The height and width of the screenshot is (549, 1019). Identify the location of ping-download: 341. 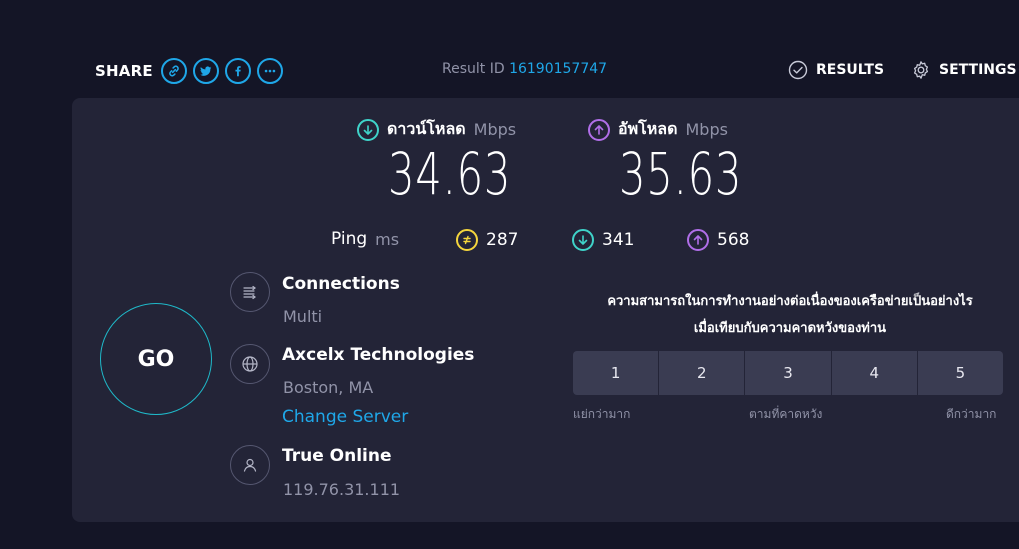
(603, 240).